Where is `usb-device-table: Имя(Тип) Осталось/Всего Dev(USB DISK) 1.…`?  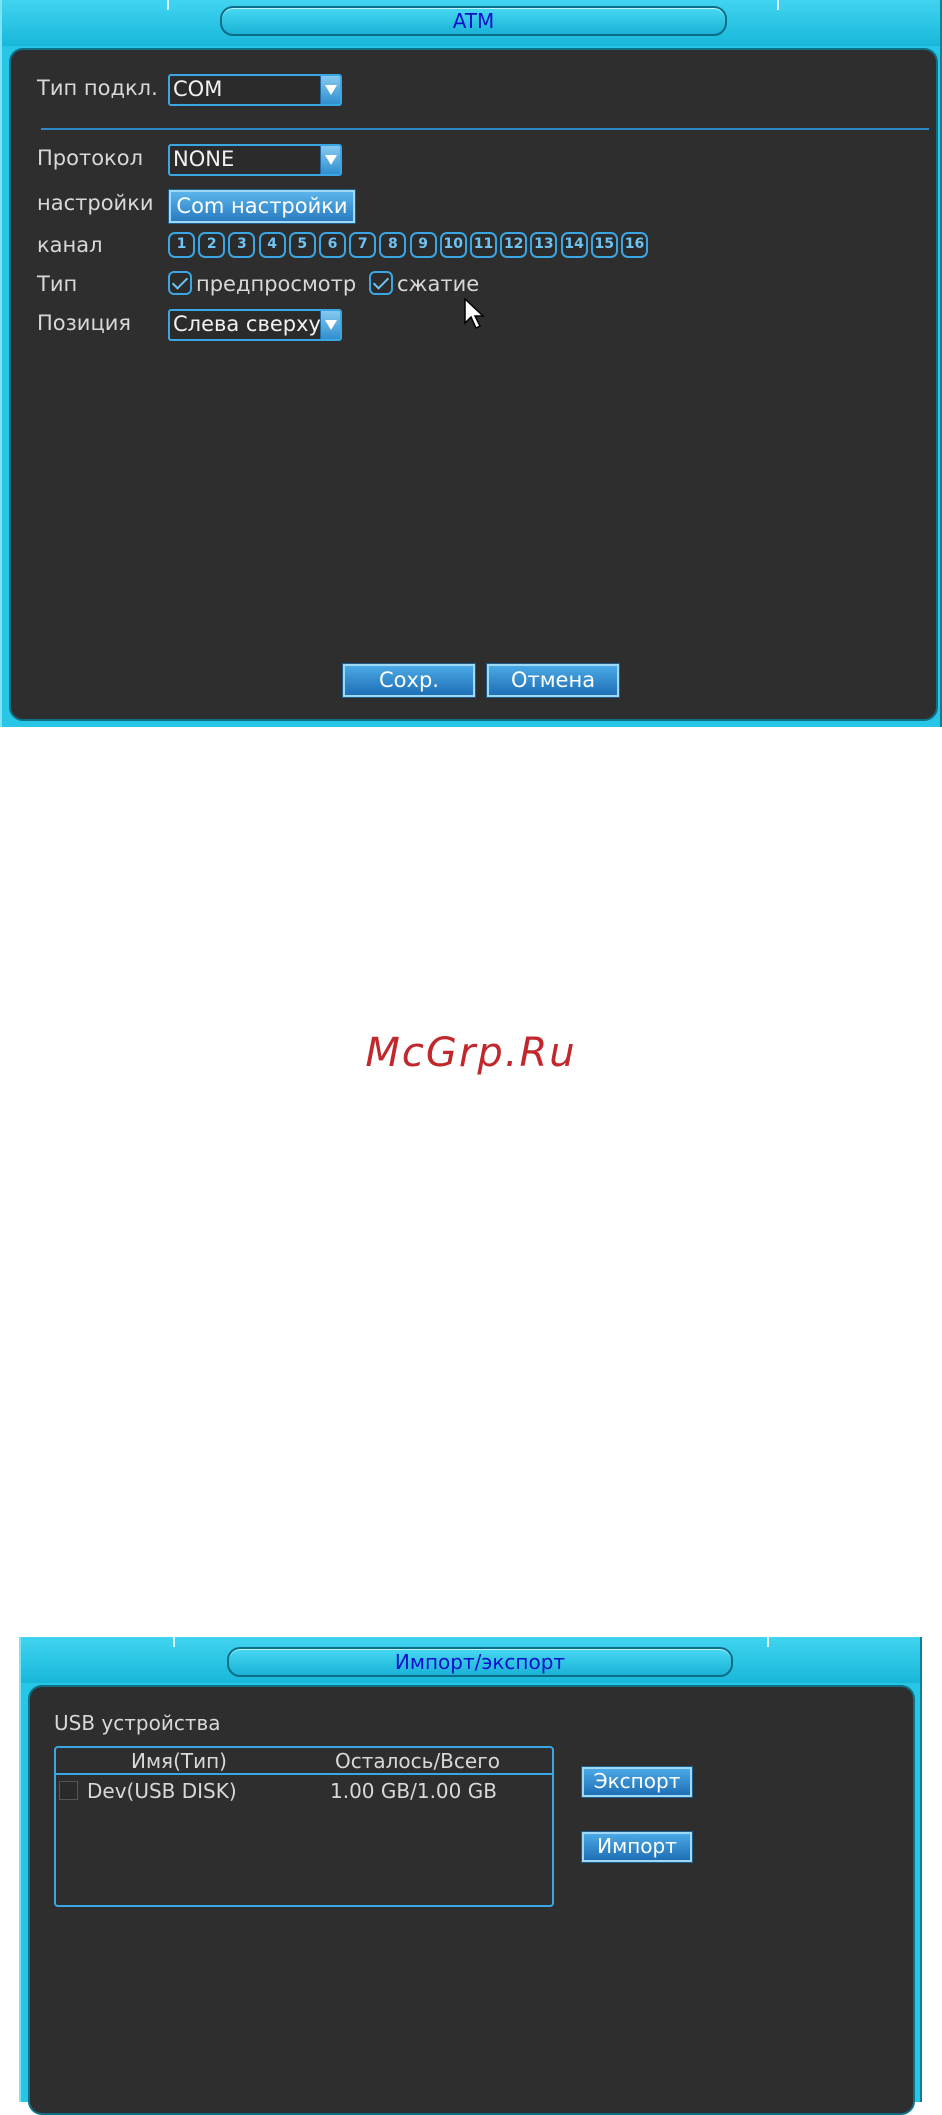 usb-device-table: Имя(Тип) Осталось/Всего Dev(USB DISK) 1.… is located at coordinates (304, 1826).